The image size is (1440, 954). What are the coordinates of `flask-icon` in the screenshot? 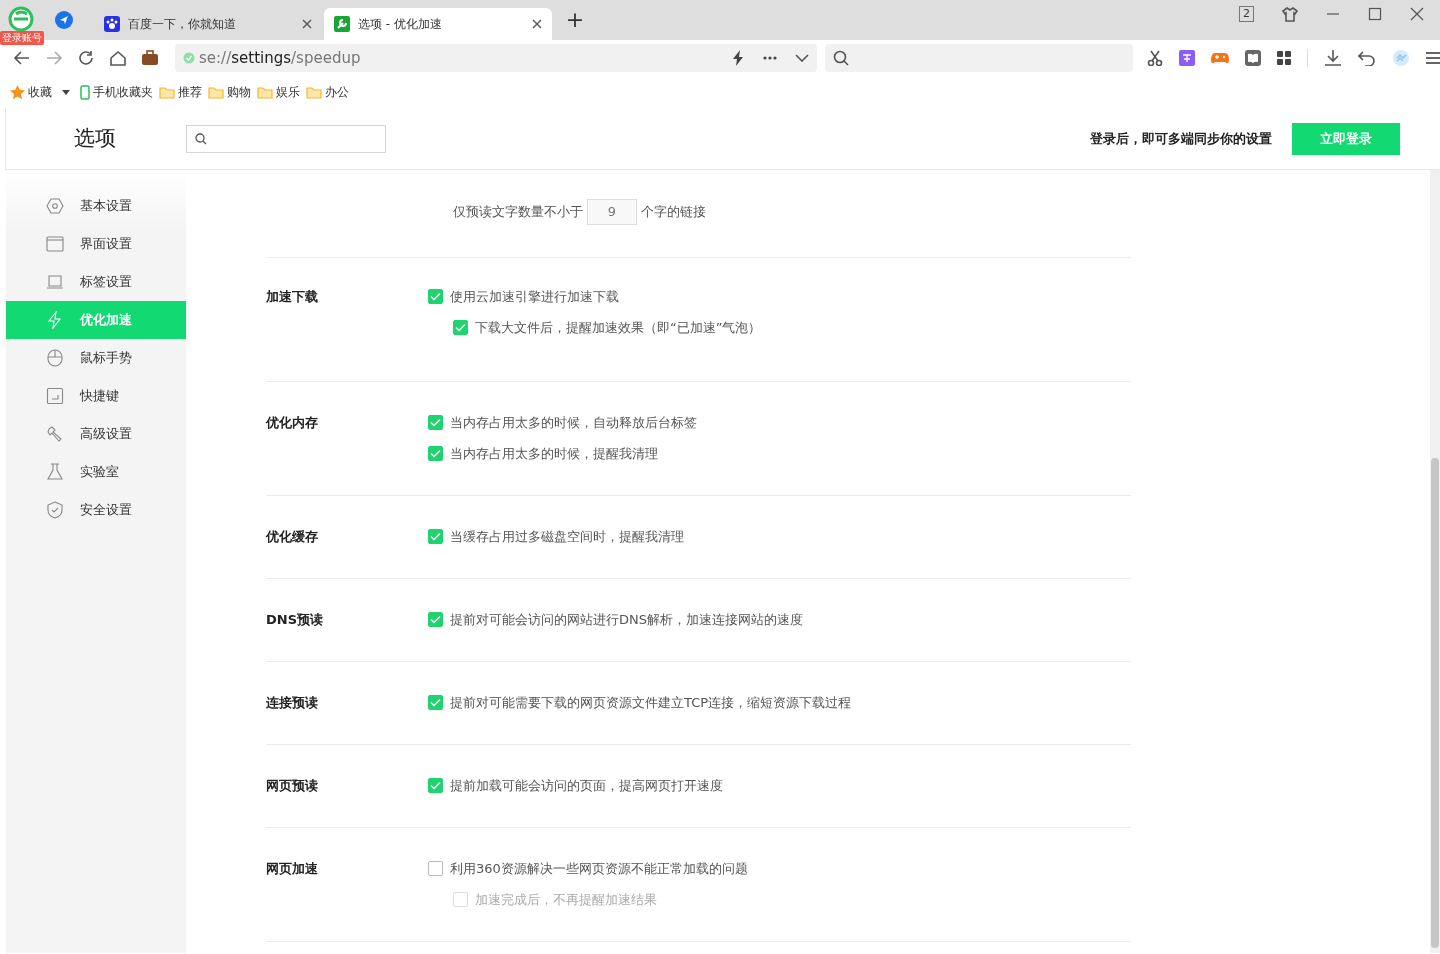 It's located at (55, 472).